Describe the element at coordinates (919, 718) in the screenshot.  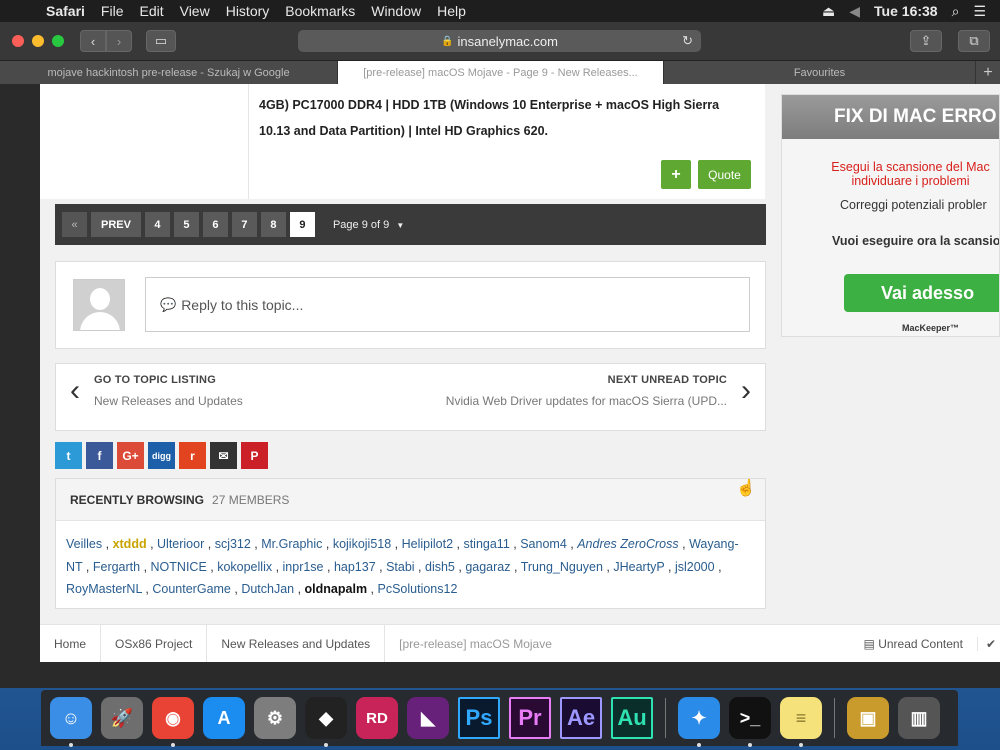
I see `trash-icon: ▥` at that location.